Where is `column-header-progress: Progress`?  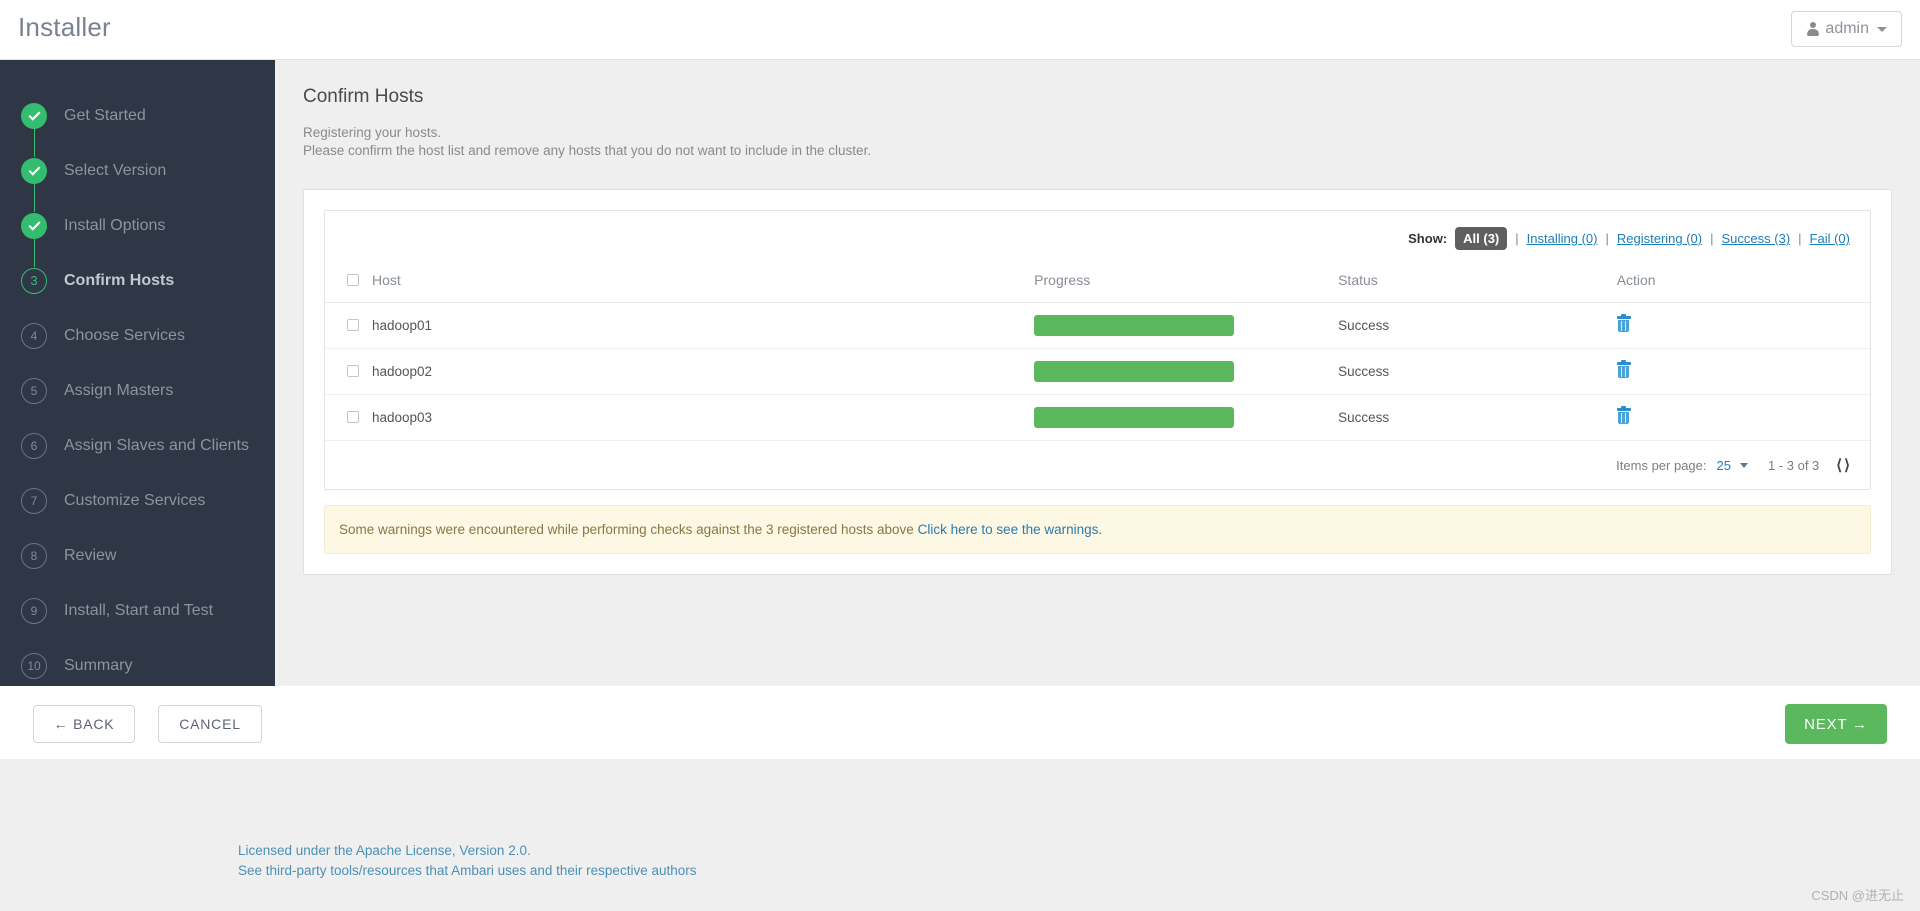 column-header-progress: Progress is located at coordinates (1186, 284).